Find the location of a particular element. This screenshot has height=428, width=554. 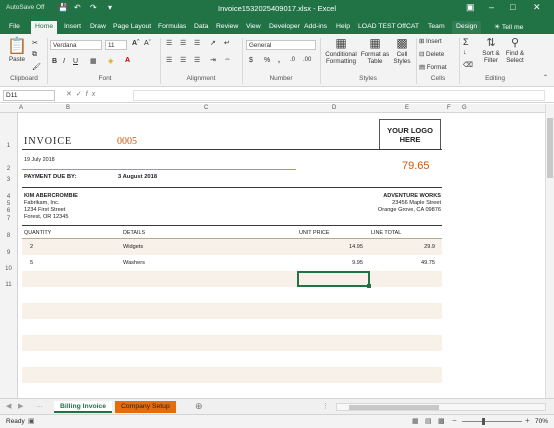

add-sheet-icon: ⊕ is located at coordinates (199, 406).